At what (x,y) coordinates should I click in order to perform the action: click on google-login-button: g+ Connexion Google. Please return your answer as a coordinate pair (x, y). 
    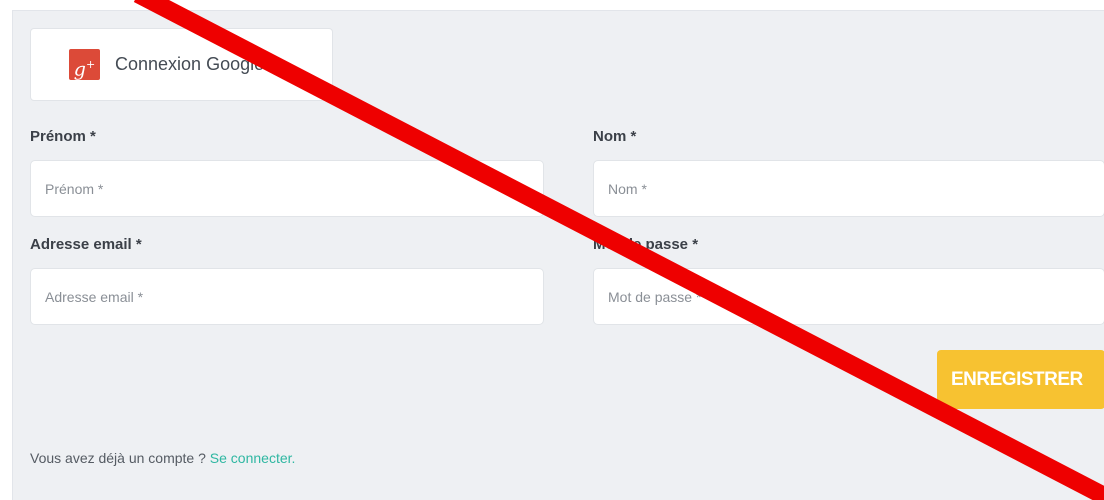
    Looking at the image, I should click on (181, 64).